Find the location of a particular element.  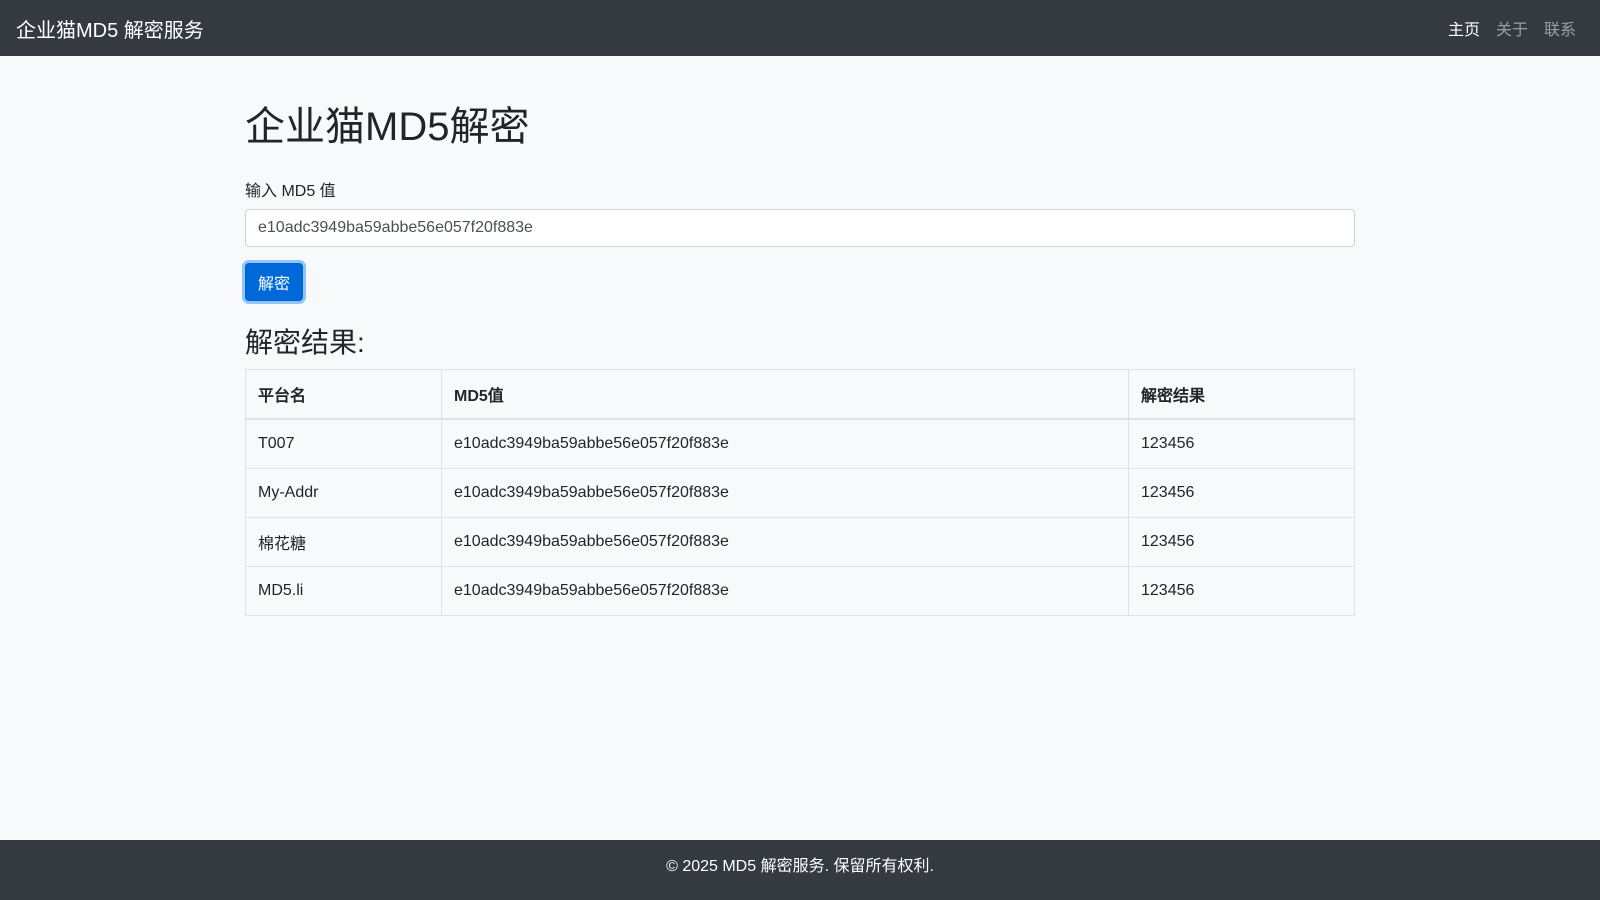

nav-links: 主页 关于 联系 is located at coordinates (1512, 28).